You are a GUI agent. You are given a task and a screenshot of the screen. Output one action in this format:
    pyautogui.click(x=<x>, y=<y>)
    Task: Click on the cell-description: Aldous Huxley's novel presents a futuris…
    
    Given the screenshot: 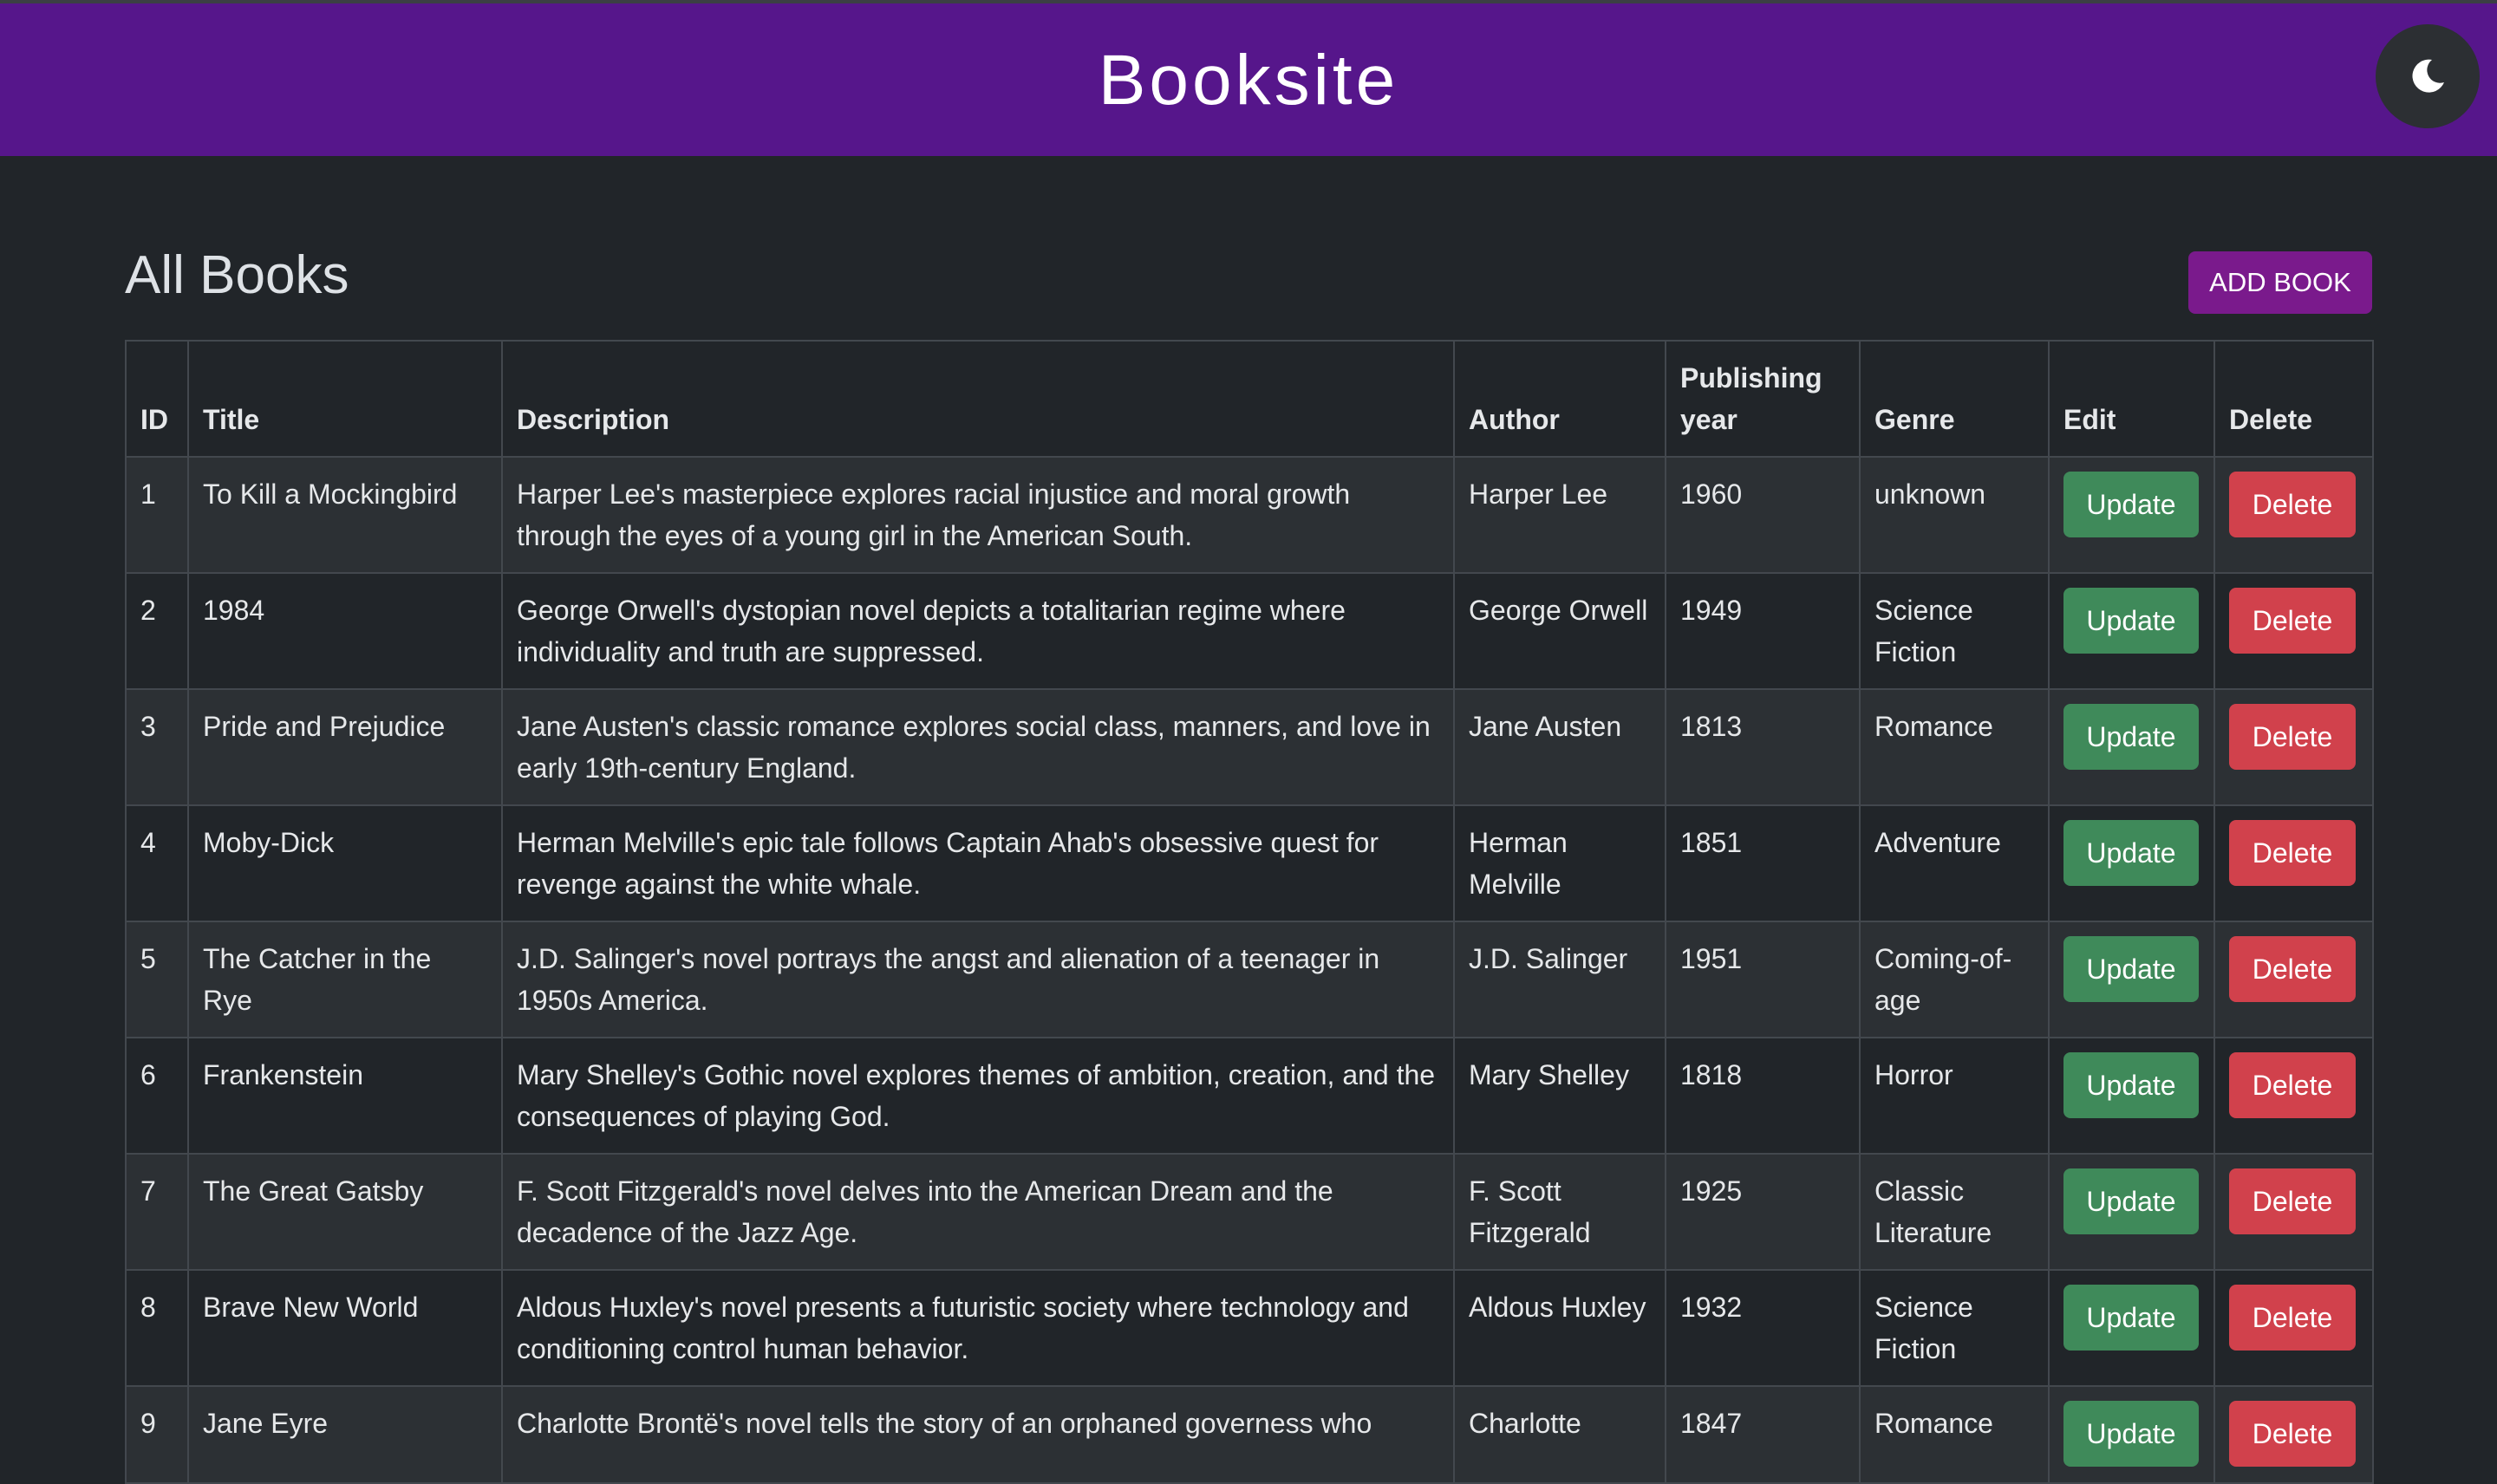 What is the action you would take?
    pyautogui.click(x=978, y=1328)
    